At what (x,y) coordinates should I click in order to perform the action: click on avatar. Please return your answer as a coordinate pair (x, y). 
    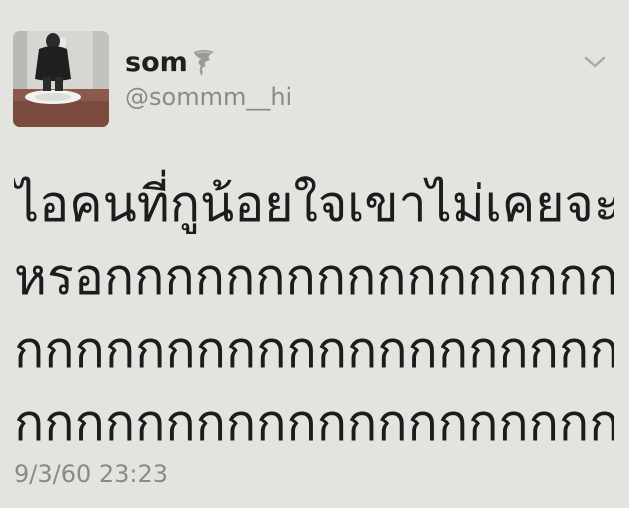
    Looking at the image, I should click on (61, 79).